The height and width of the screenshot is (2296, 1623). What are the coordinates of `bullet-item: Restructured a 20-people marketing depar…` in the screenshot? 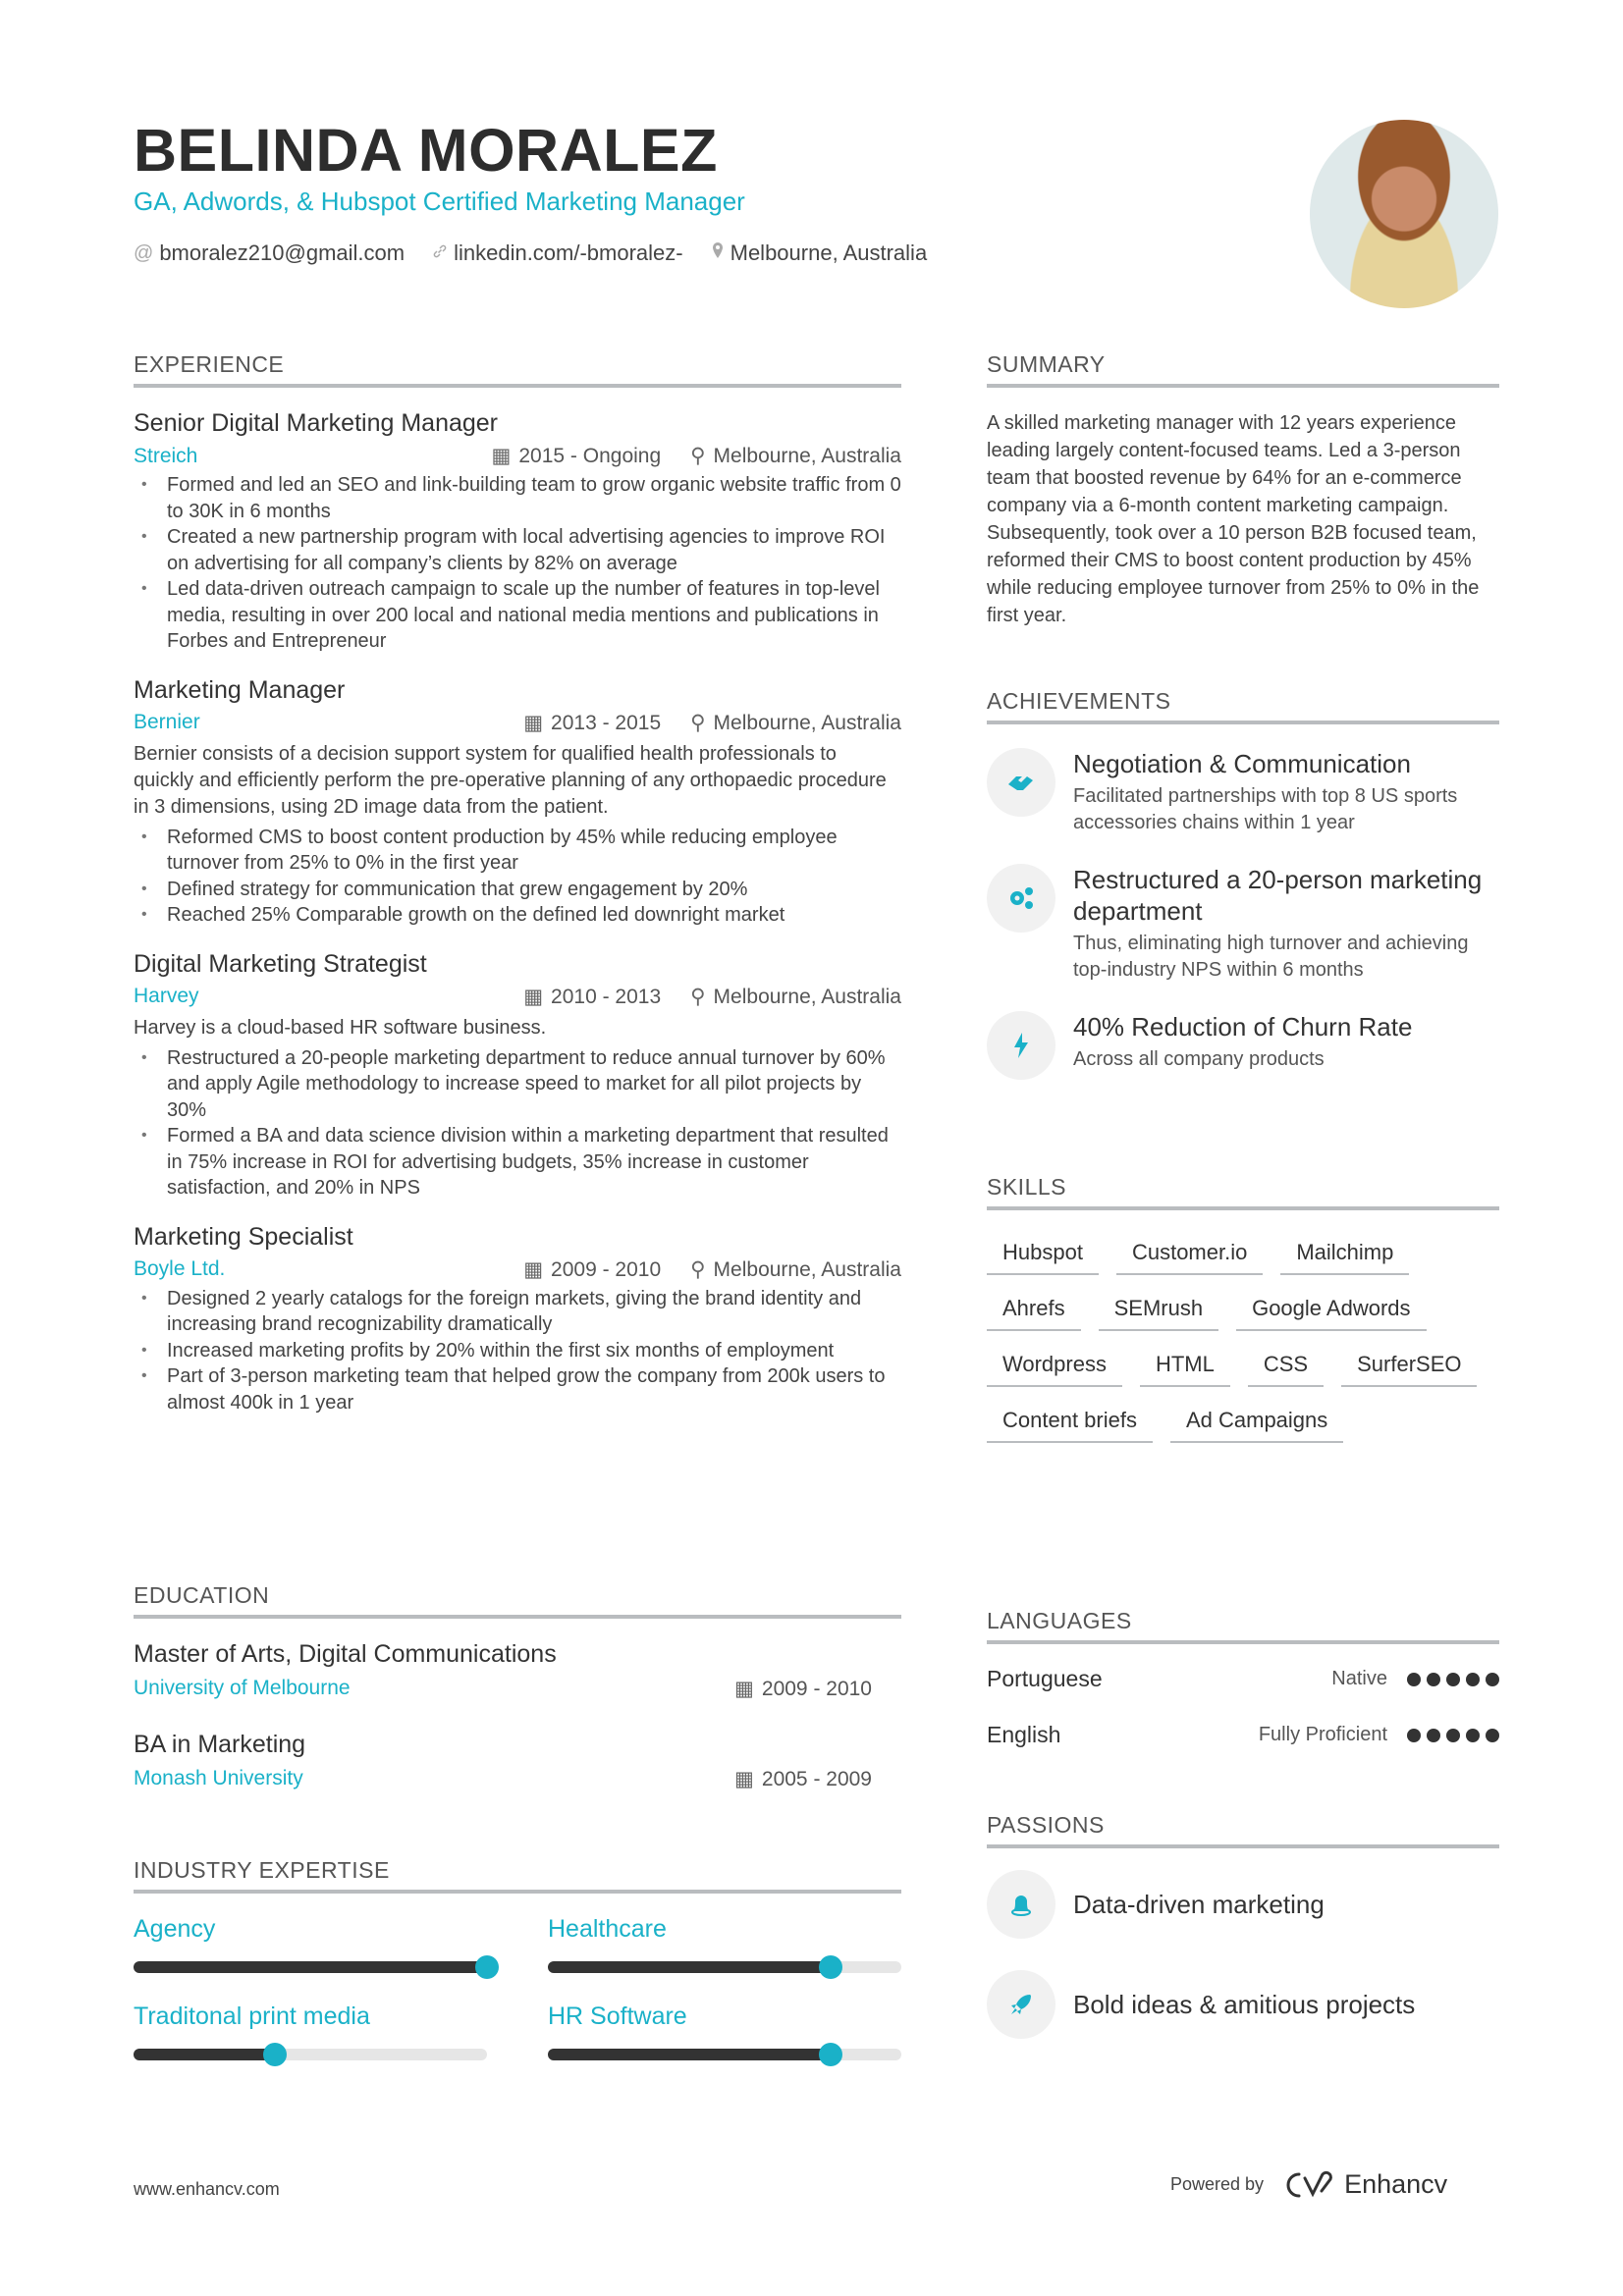 It's located at (518, 1084).